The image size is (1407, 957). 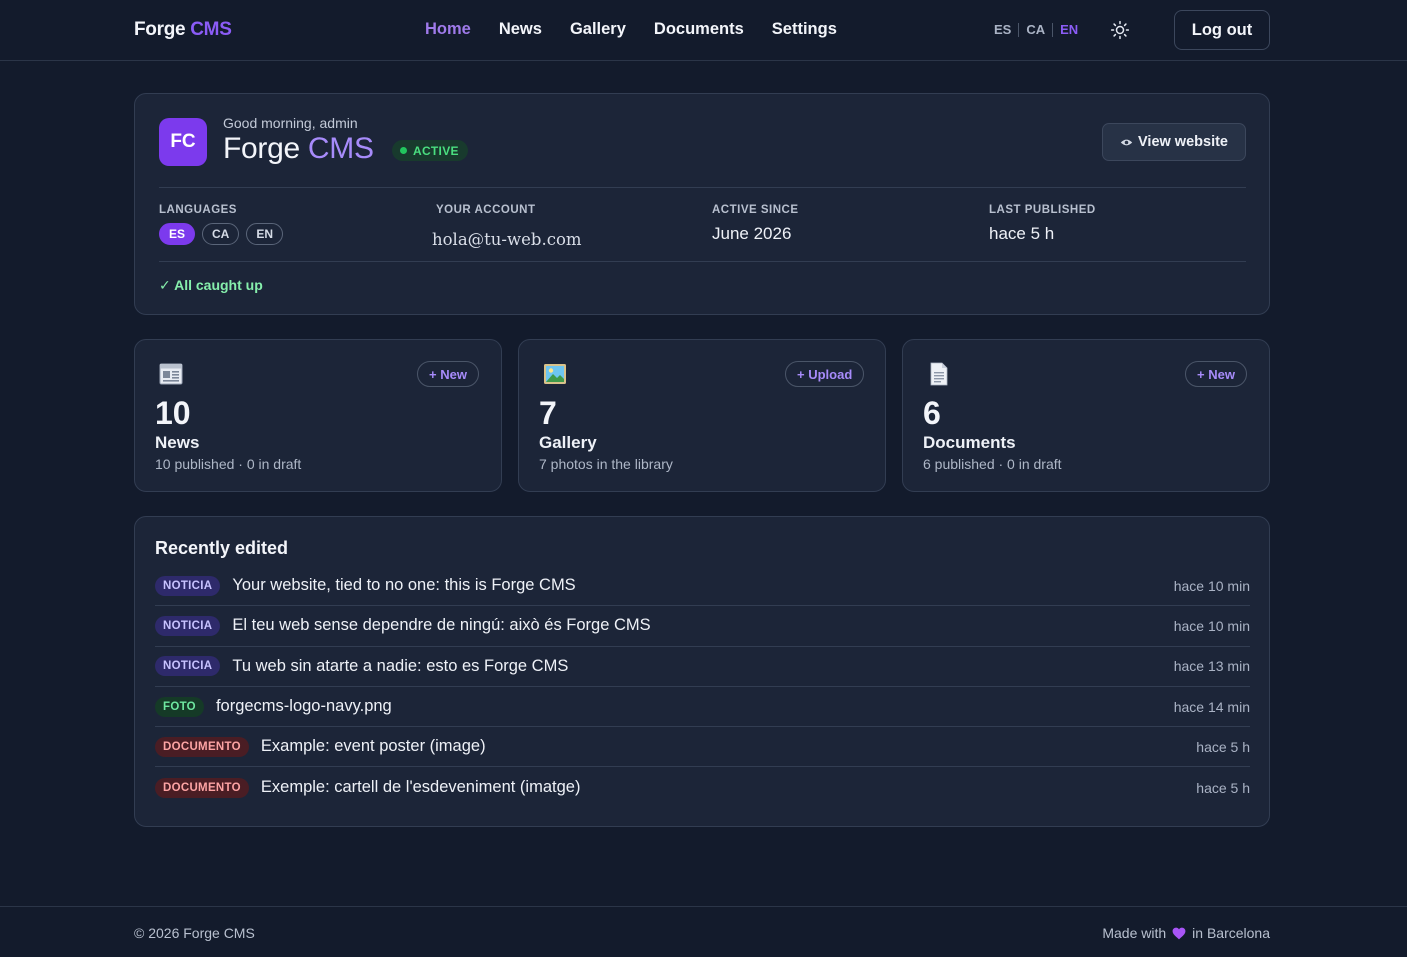 What do you see at coordinates (932, 413) in the screenshot?
I see `documents-count: 6` at bounding box center [932, 413].